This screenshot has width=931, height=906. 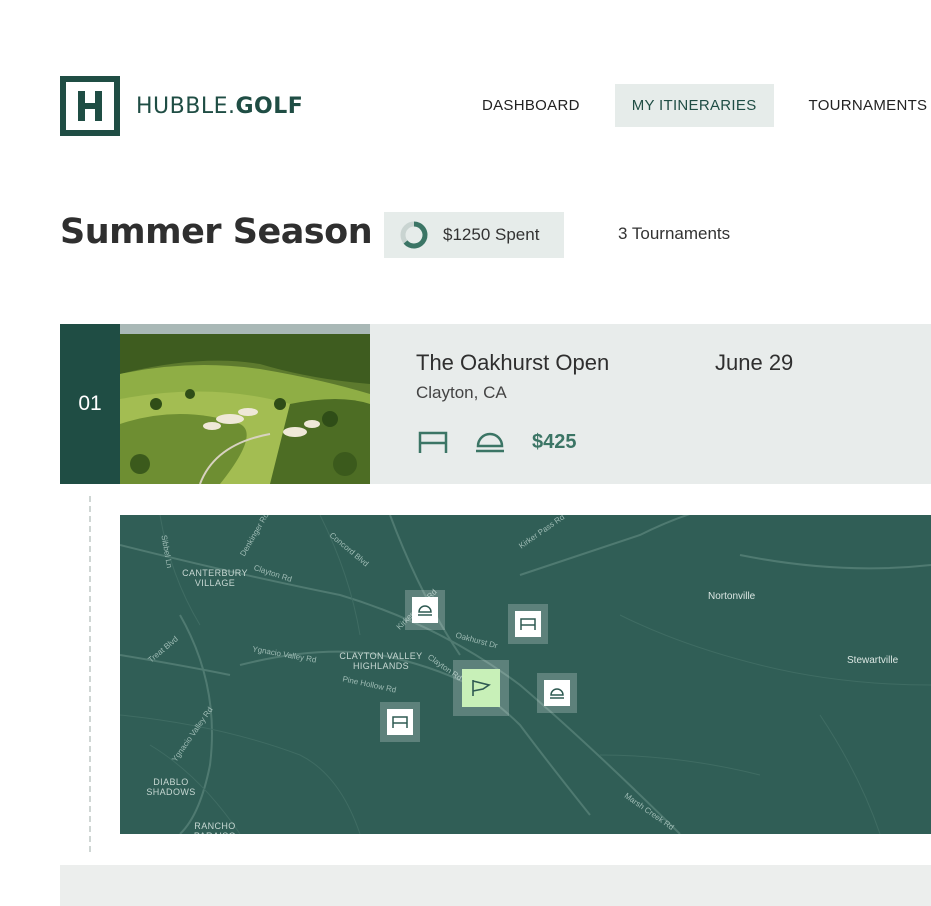 What do you see at coordinates (694, 105) in the screenshot?
I see `nav-my-itineraries: MY ITINERARIES` at bounding box center [694, 105].